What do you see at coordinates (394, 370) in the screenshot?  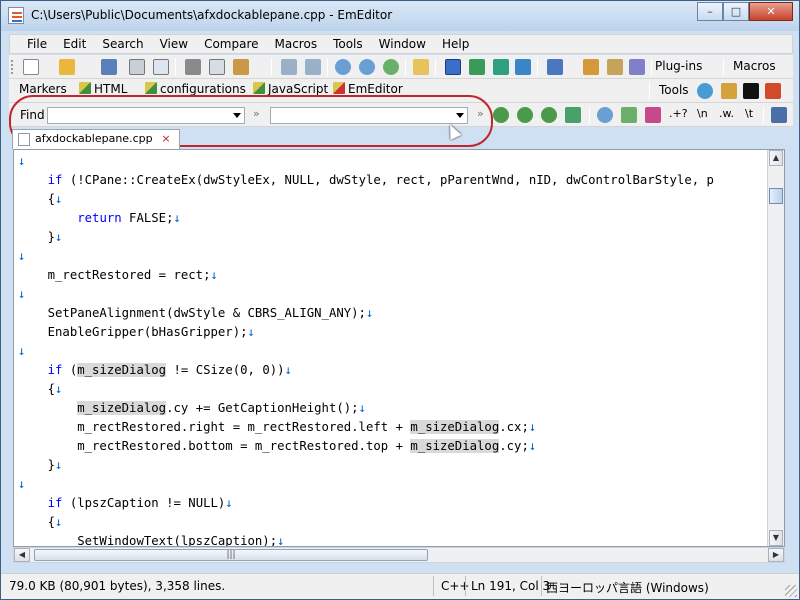 I see `code-line: if (m_sizeDialog != CSize(0, 0))↓` at bounding box center [394, 370].